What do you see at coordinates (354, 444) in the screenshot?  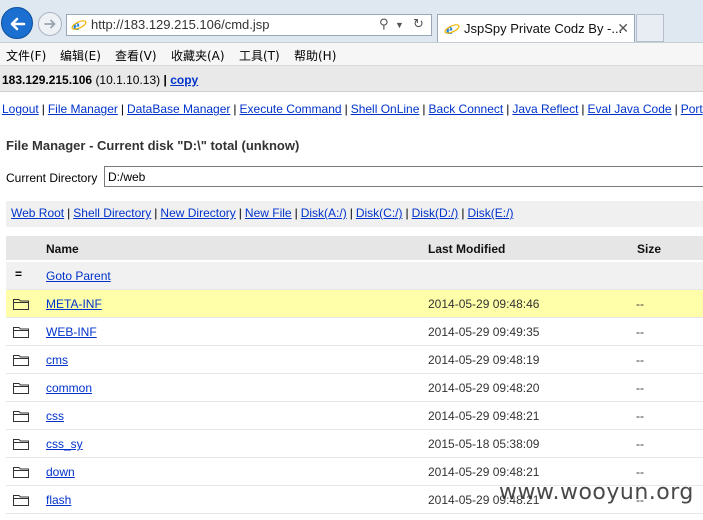 I see `table-row: css_sy 2015-05-18 05:38:09 --` at bounding box center [354, 444].